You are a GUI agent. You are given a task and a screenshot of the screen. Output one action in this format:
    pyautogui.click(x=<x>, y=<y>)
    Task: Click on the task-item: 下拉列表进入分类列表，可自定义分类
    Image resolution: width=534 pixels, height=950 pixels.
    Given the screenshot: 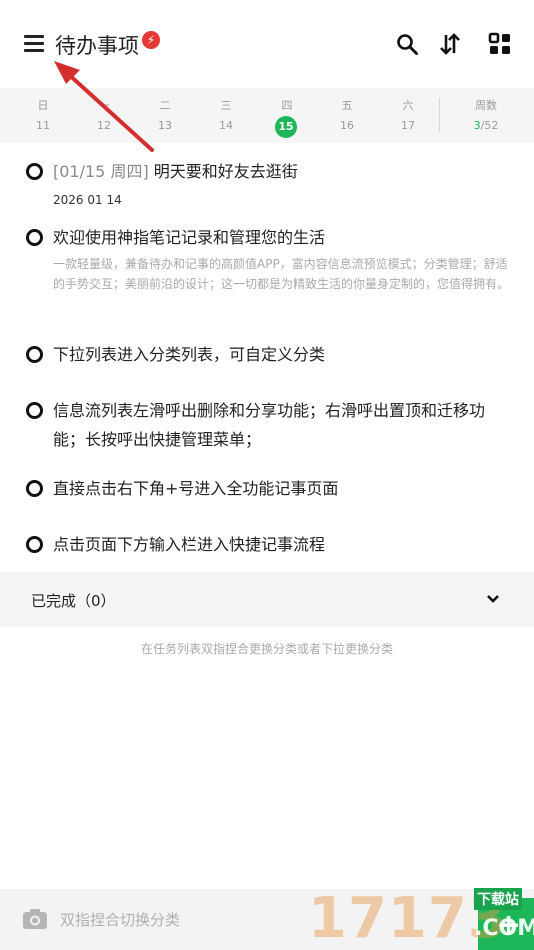 What is the action you would take?
    pyautogui.click(x=267, y=355)
    